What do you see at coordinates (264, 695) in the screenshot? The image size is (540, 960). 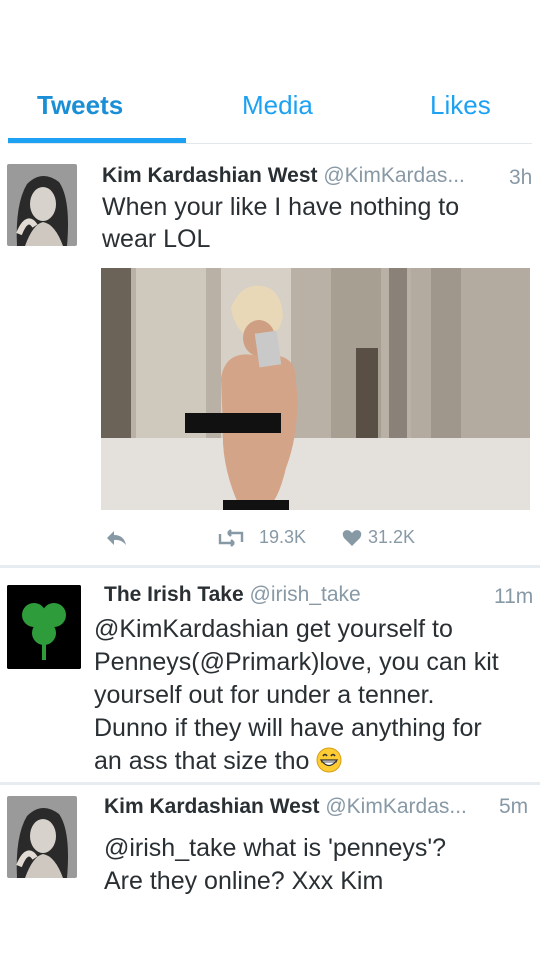 I see `tweet-text-line: yourself out for under a tenner.` at bounding box center [264, 695].